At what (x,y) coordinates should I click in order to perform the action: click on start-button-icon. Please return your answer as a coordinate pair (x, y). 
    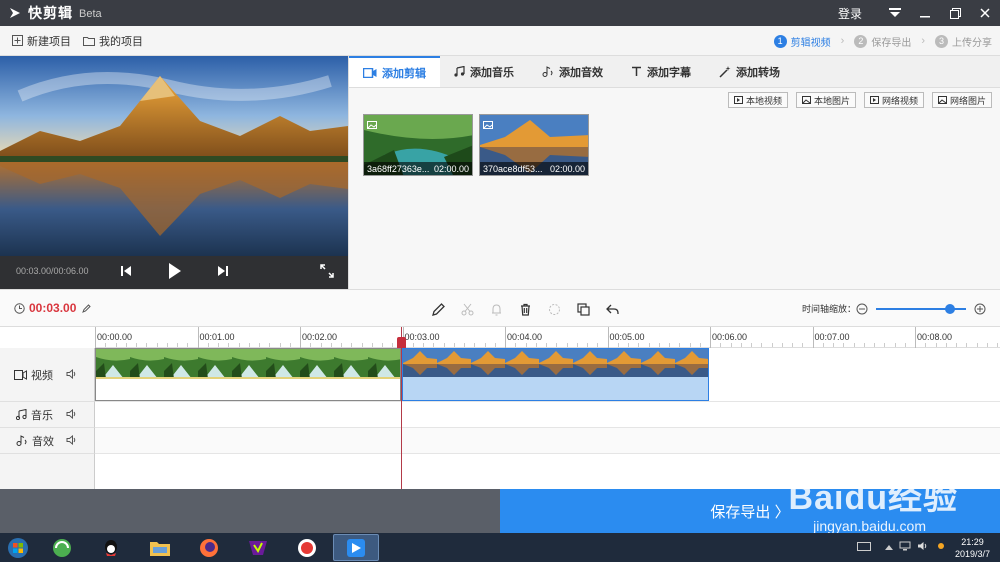
    Looking at the image, I should click on (18, 547).